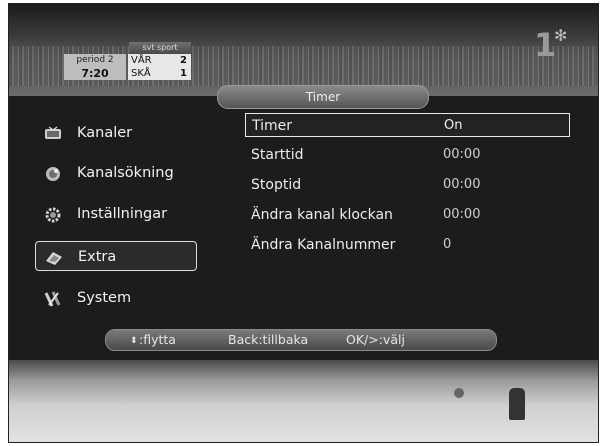 The image size is (607, 446). I want to click on sidebar-item-installningar: Inställningar, so click(116, 214).